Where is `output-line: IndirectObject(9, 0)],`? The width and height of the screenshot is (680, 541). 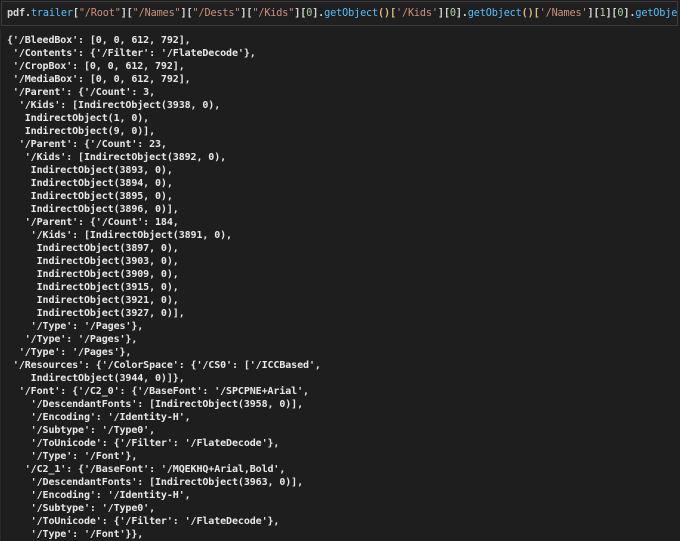 output-line: IndirectObject(9, 0)], is located at coordinates (81, 131).